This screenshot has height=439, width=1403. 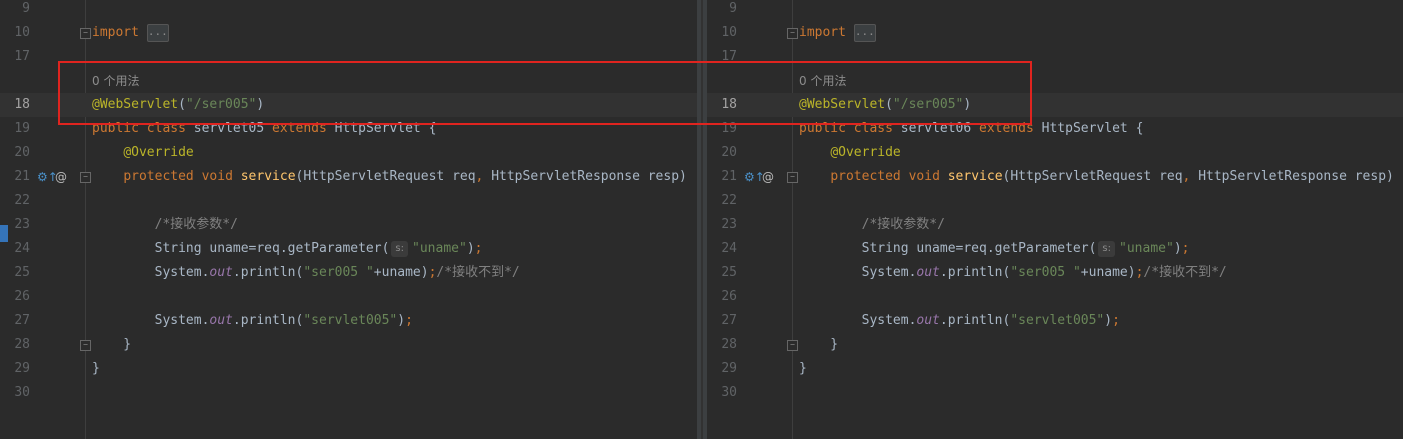 I want to click on line-number: 18, so click(x=22, y=104).